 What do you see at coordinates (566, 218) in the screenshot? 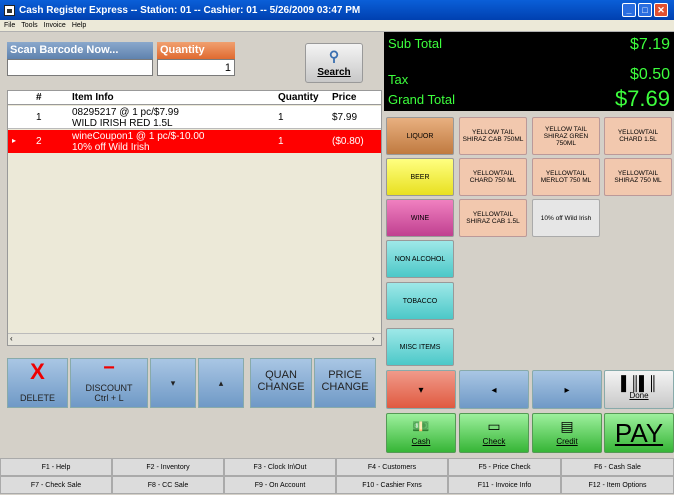
I see `product-button: 10% off Wild Irish` at bounding box center [566, 218].